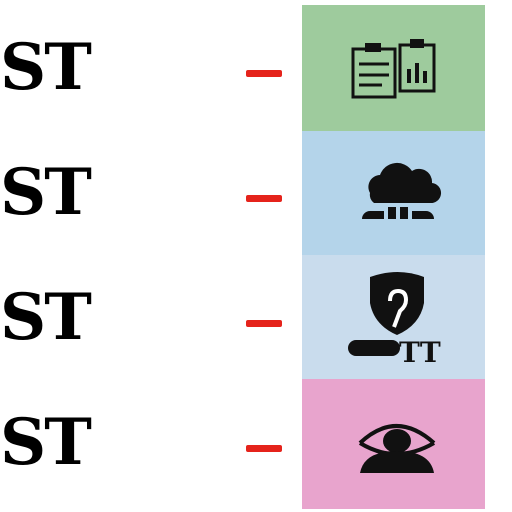 This screenshot has height=512, width=512. Describe the element at coordinates (397, 448) in the screenshot. I see `eye-icon` at that location.